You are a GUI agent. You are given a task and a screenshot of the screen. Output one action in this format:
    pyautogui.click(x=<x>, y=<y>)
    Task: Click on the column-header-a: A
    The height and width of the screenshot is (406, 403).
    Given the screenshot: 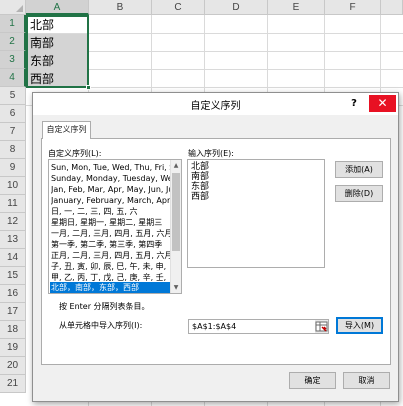 What is the action you would take?
    pyautogui.click(x=57, y=7)
    